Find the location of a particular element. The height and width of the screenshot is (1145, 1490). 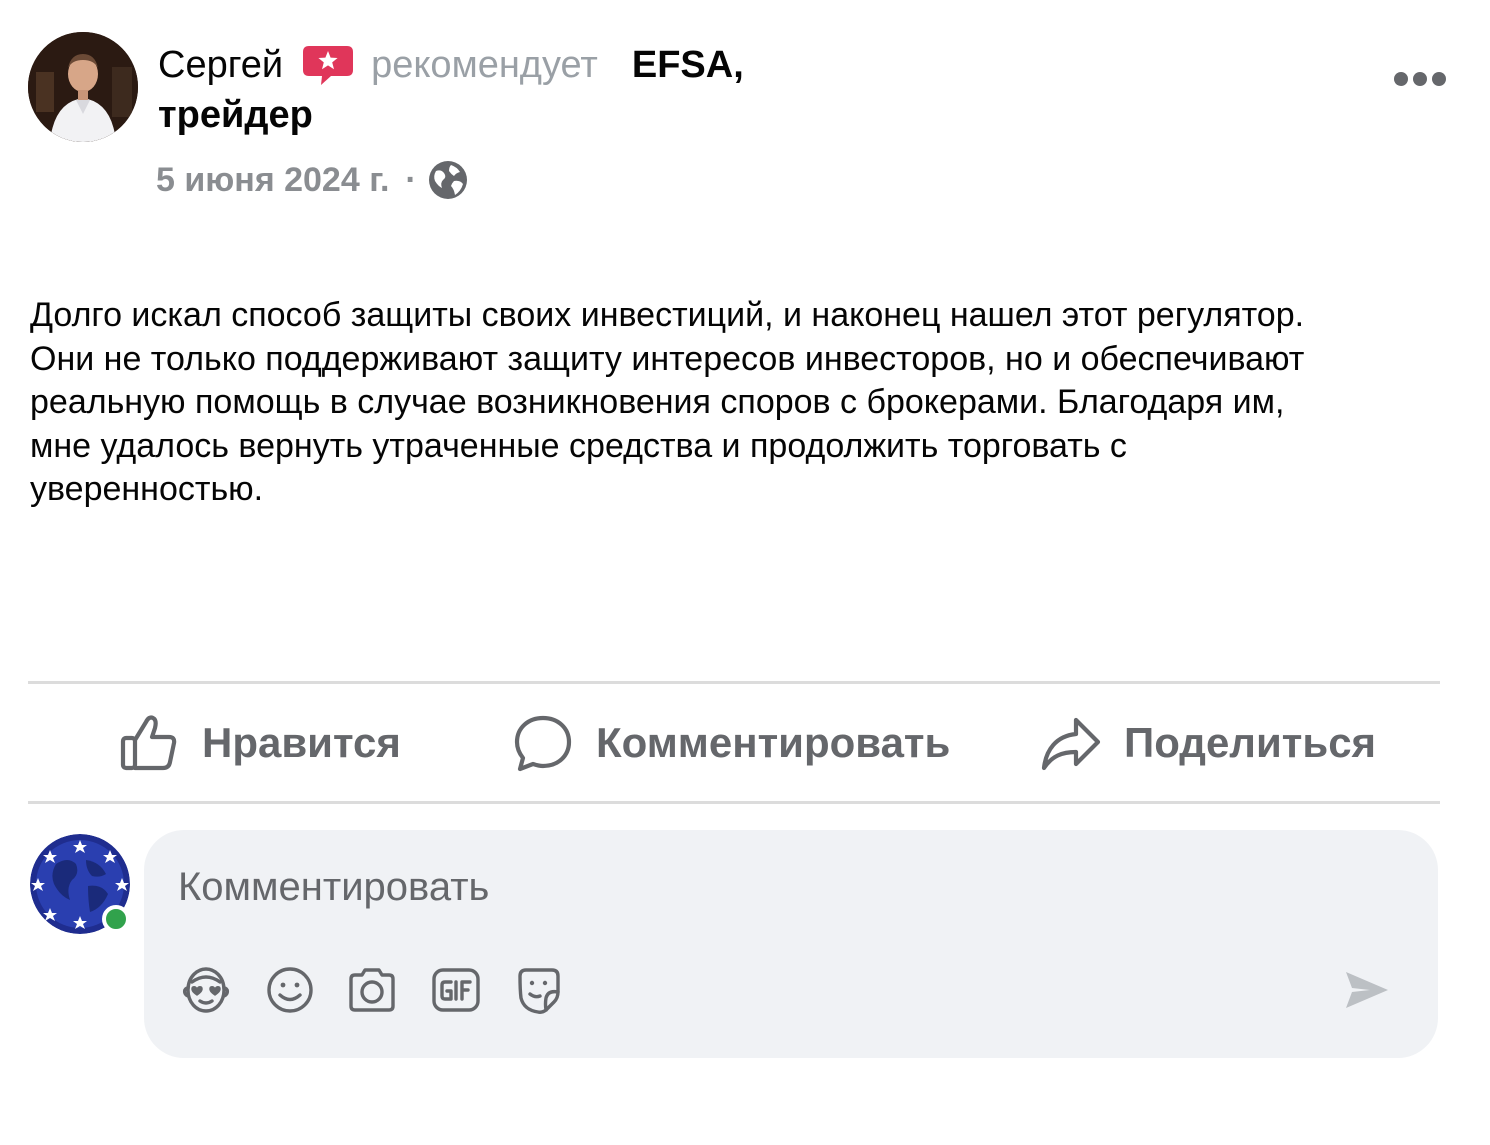

comment-input is located at coordinates (728, 887).